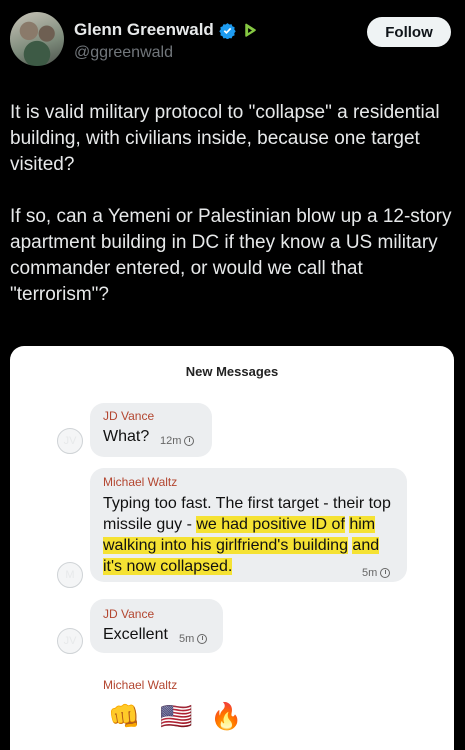 The height and width of the screenshot is (750, 465). What do you see at coordinates (232, 371) in the screenshot?
I see `messages-title: New Messages` at bounding box center [232, 371].